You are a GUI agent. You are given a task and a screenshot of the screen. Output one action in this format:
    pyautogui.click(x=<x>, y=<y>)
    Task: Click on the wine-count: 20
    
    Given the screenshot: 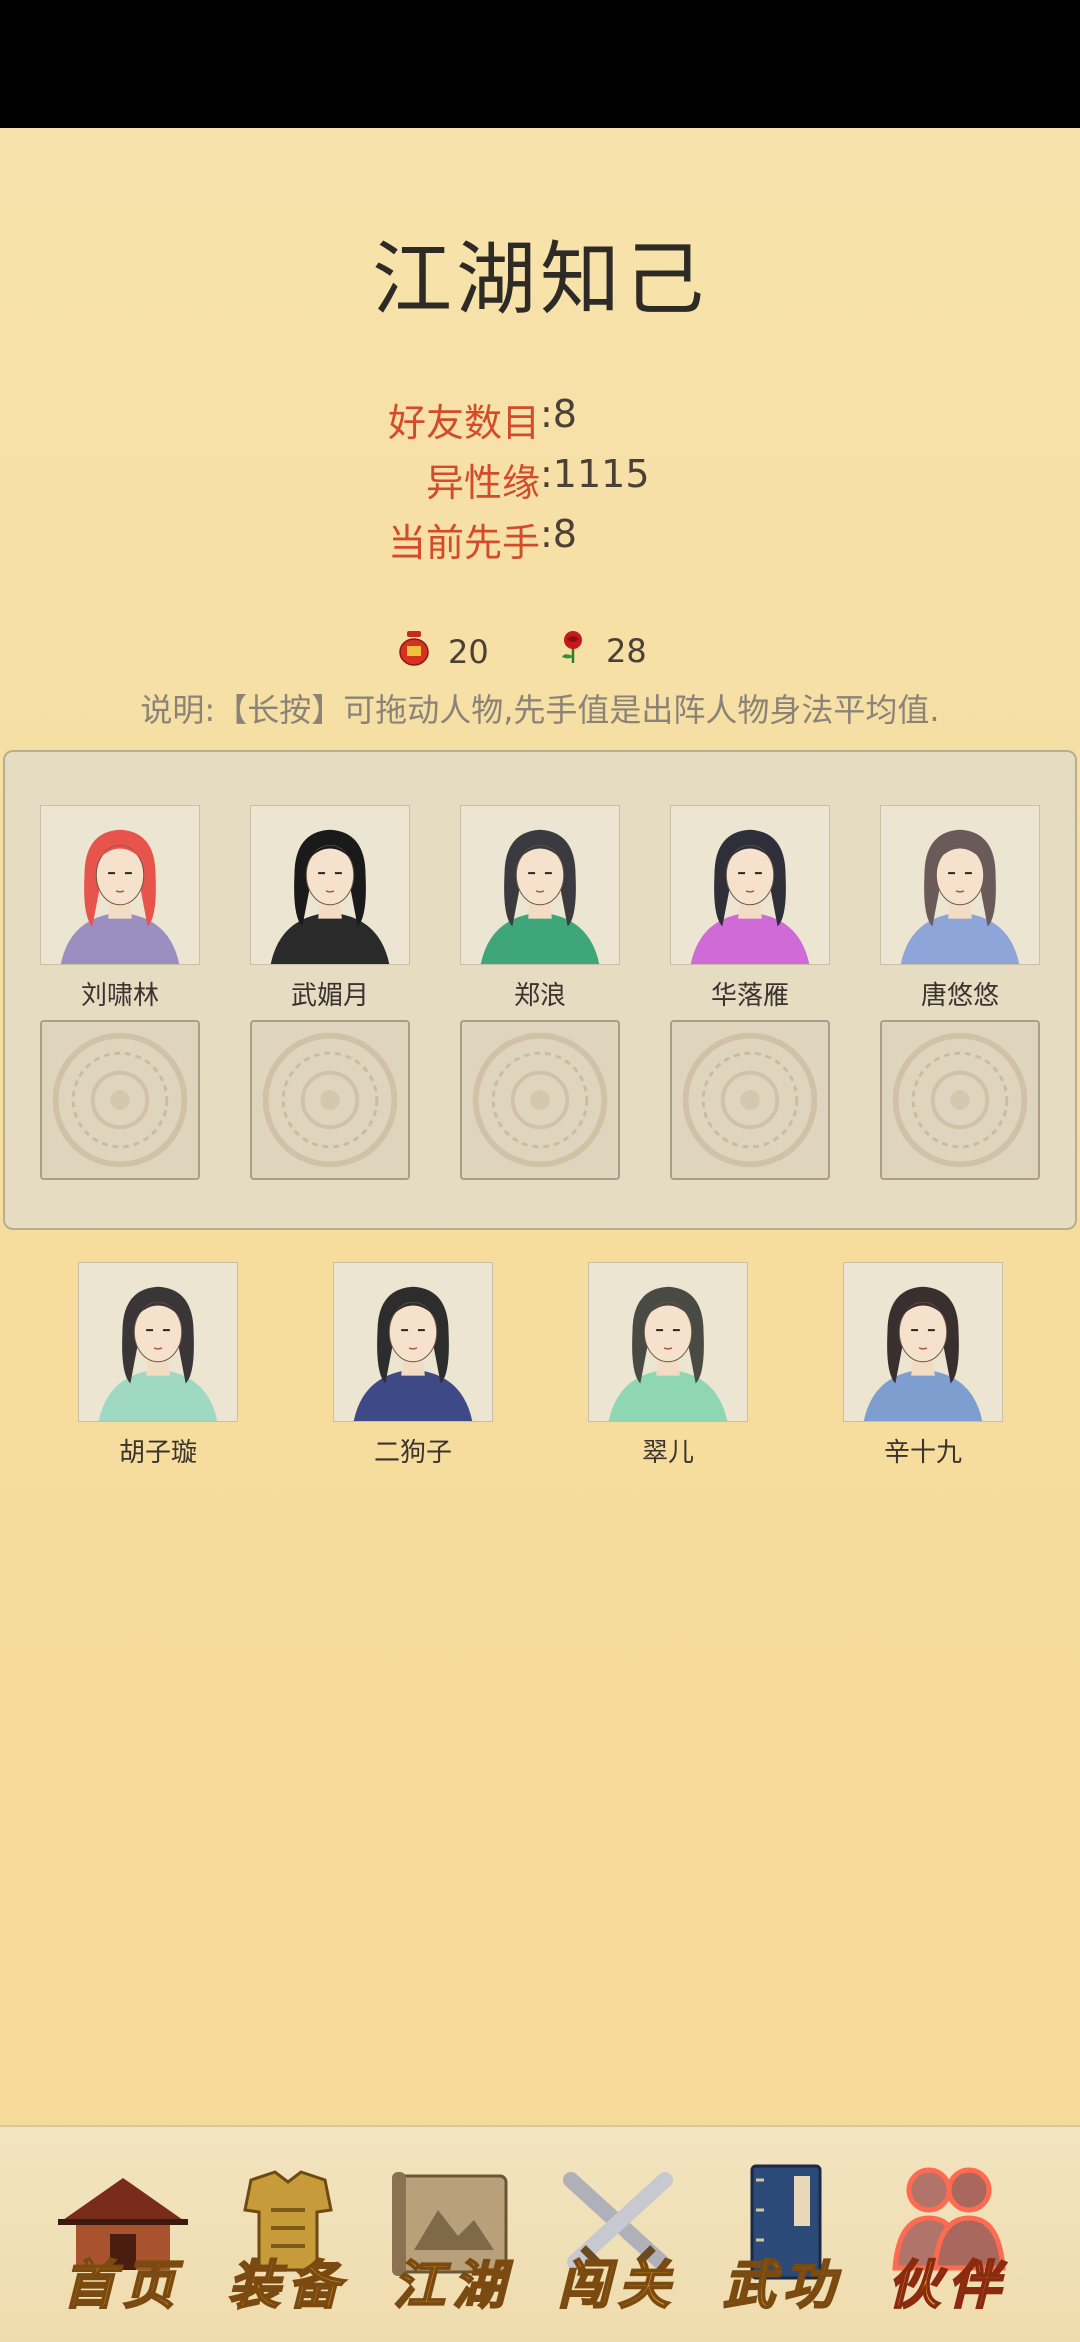 What is the action you would take?
    pyautogui.click(x=468, y=652)
    